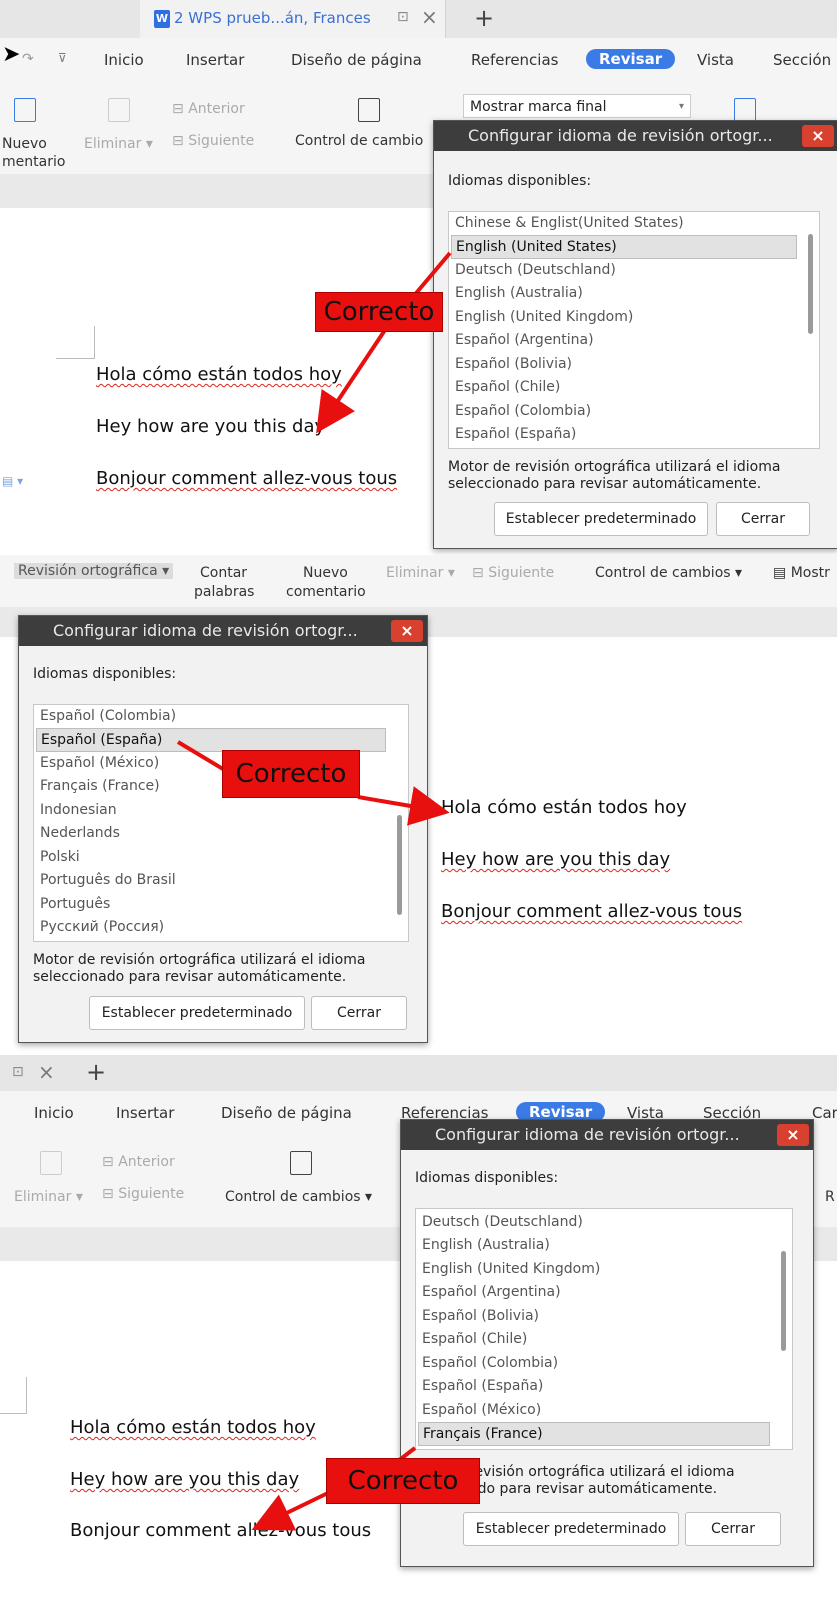 This screenshot has height=1600, width=837. What do you see at coordinates (293, 19) in the screenshot?
I see `document-tab: W 2 WPS prueb...án, Frances ⊡ ×` at bounding box center [293, 19].